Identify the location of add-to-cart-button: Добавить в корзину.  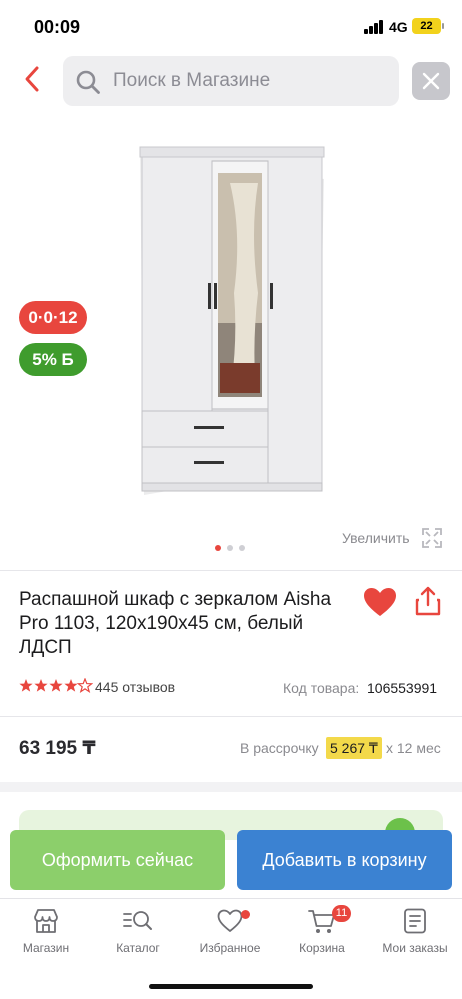
(344, 860).